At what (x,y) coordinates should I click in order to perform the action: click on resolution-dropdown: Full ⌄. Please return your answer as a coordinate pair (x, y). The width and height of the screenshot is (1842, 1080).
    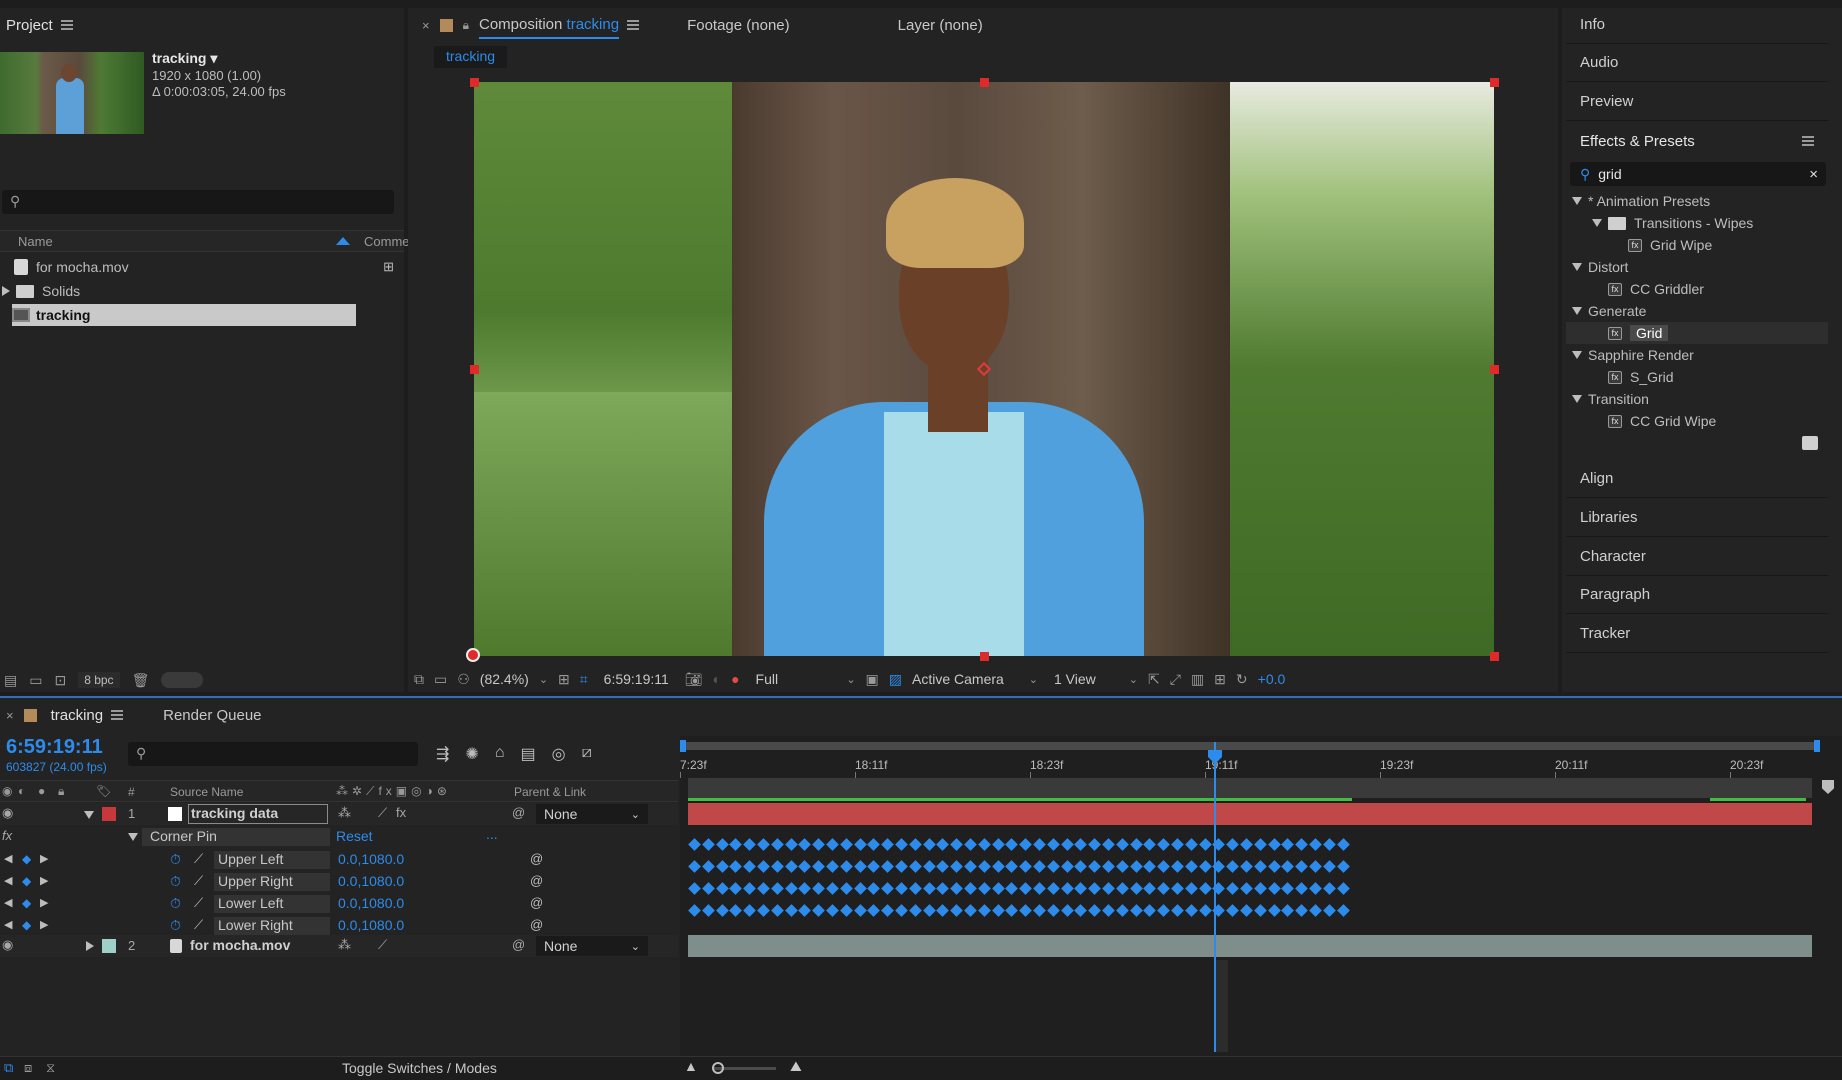
    Looking at the image, I should click on (806, 679).